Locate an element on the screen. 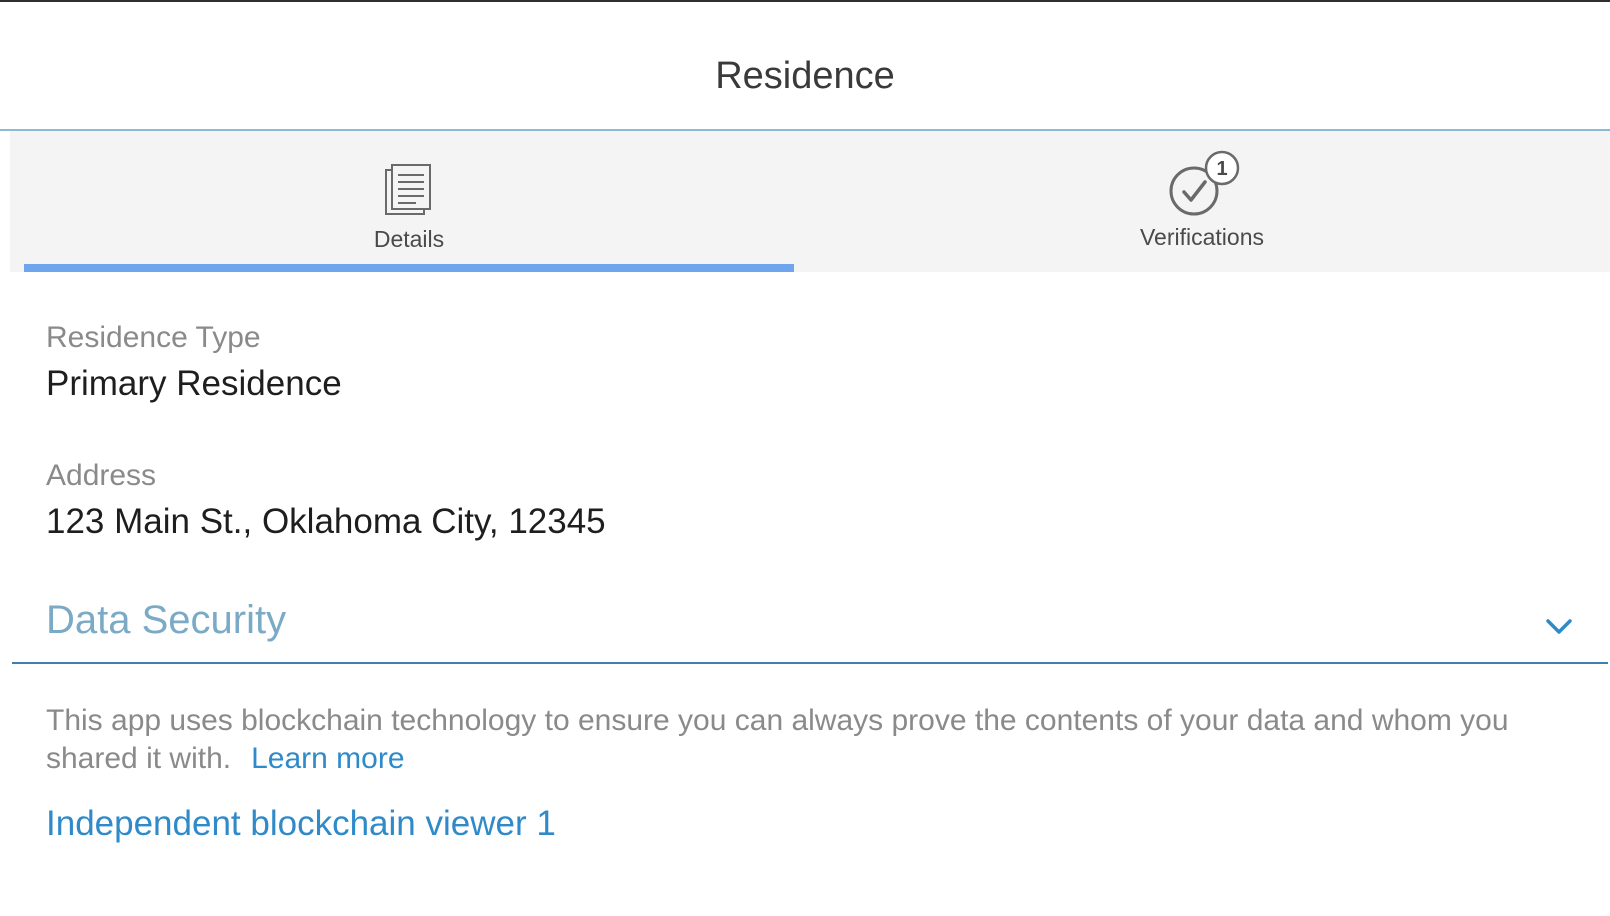  verifications-badge: 1 is located at coordinates (1221, 169).